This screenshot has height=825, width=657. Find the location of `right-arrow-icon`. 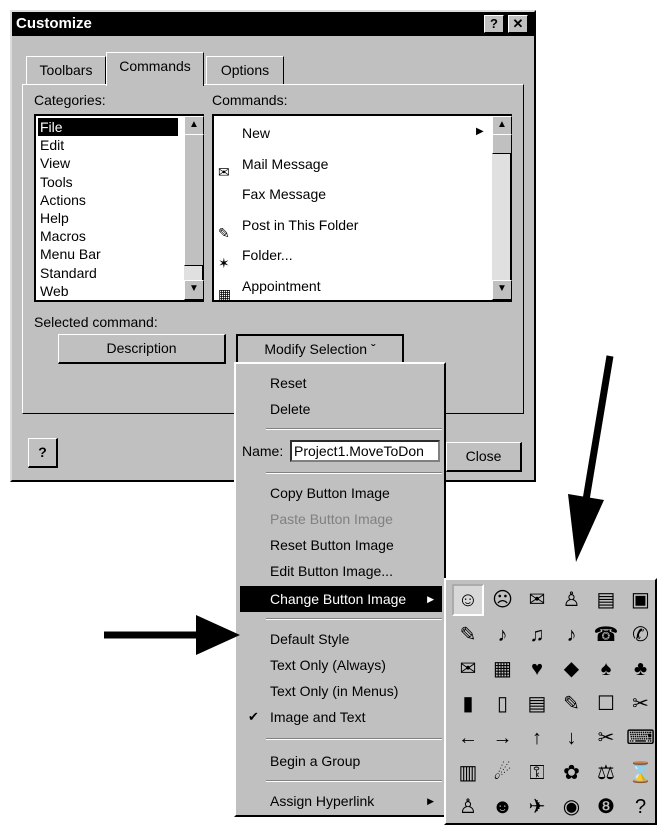

right-arrow-icon is located at coordinates (172, 635).